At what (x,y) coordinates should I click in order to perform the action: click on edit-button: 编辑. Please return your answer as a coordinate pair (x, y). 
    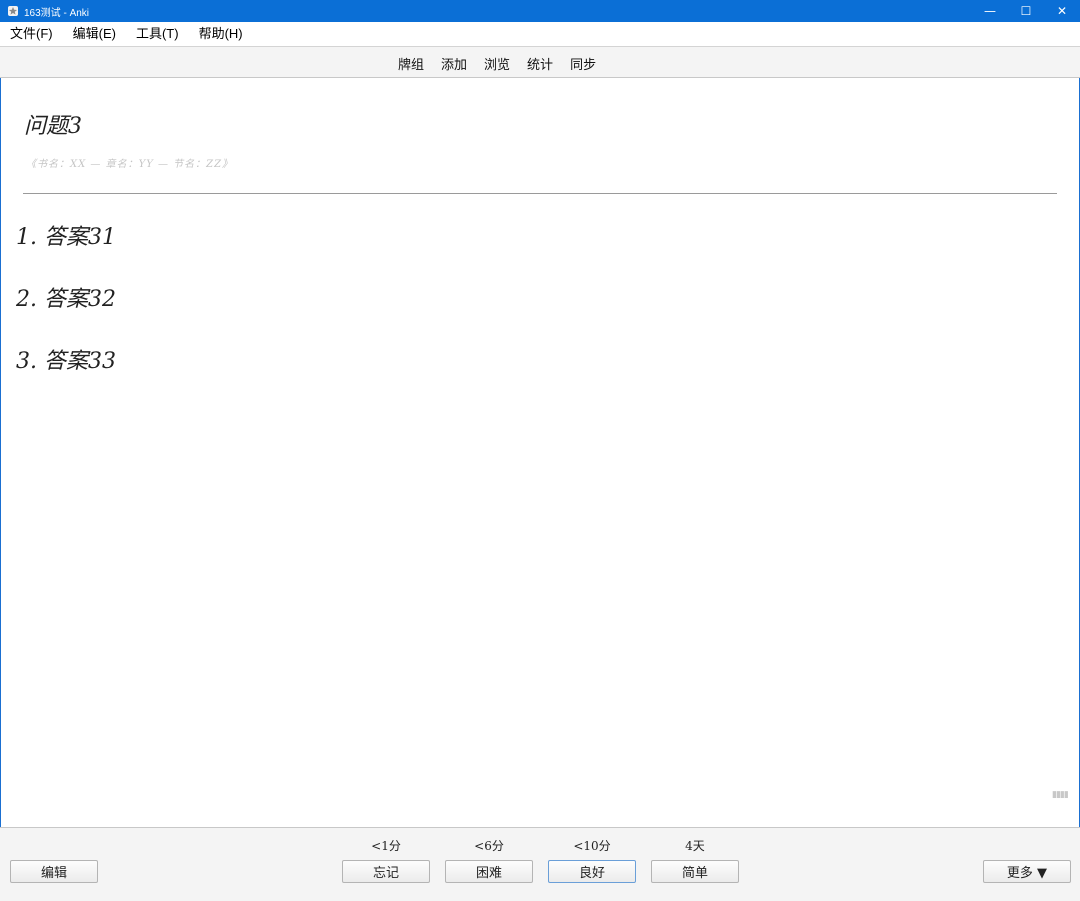
    Looking at the image, I should click on (54, 871).